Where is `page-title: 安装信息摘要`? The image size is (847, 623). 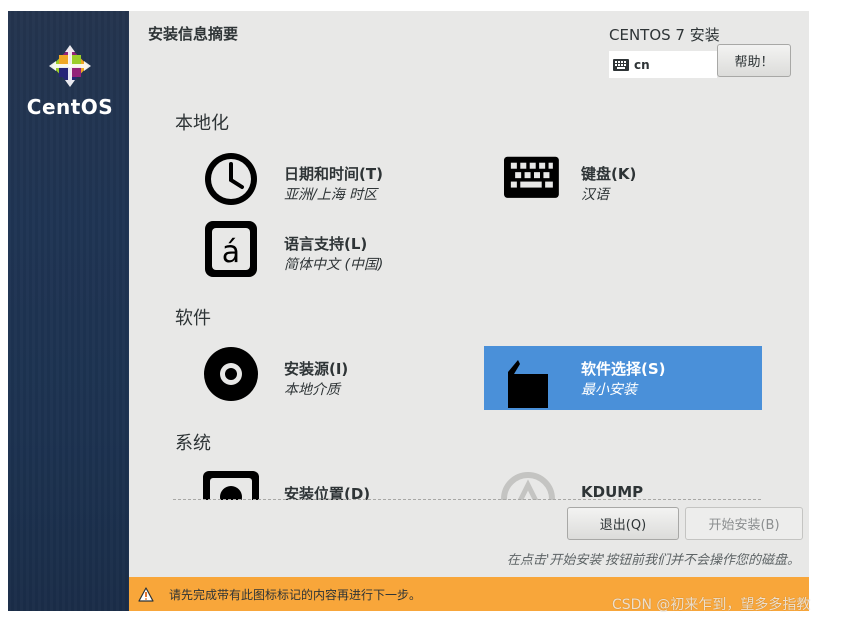 page-title: 安装信息摘要 is located at coordinates (193, 34).